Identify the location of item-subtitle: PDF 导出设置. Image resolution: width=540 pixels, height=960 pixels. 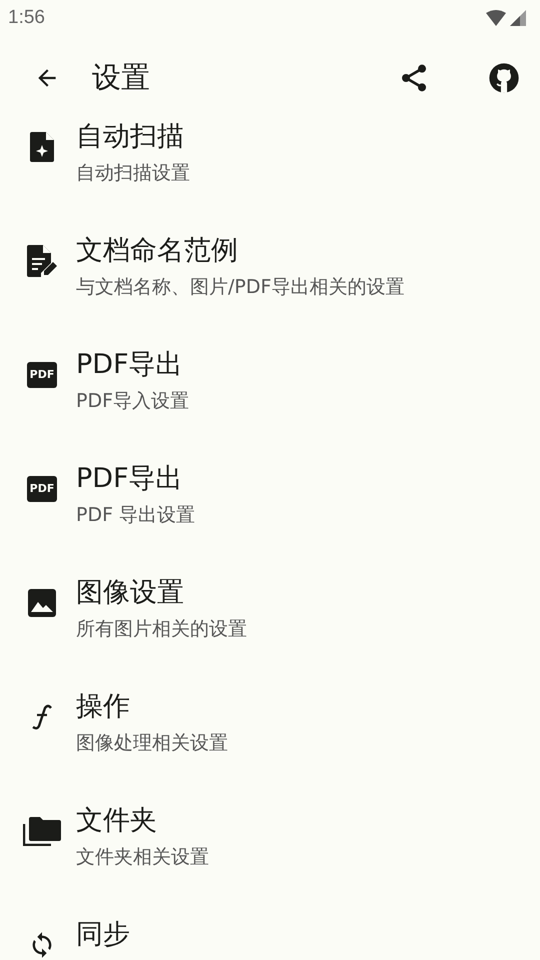
(136, 515).